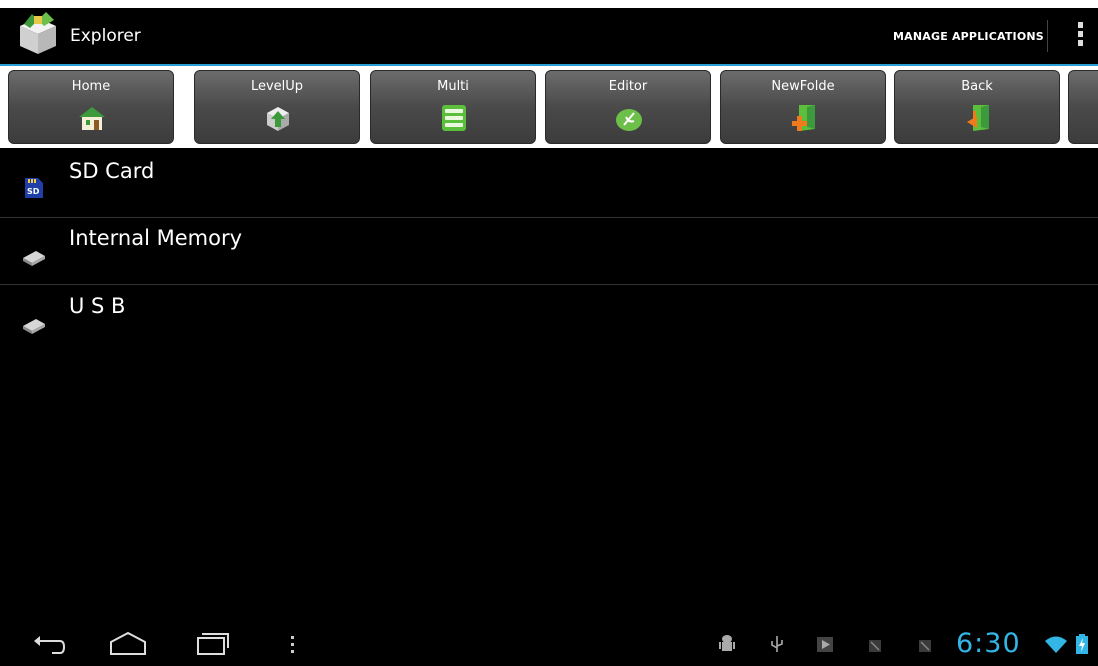 The image size is (1098, 666). I want to click on manage-applications-button: MANAGE APPLICATIONS, so click(968, 36).